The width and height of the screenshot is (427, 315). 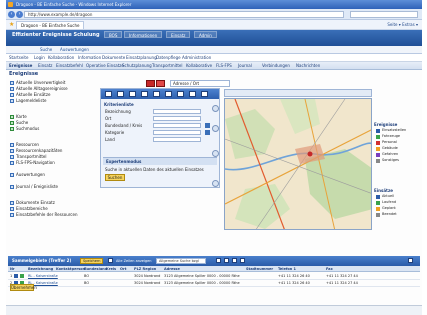 What do you see at coordinates (298, 164) in the screenshot?
I see `map-view` at bounding box center [298, 164].